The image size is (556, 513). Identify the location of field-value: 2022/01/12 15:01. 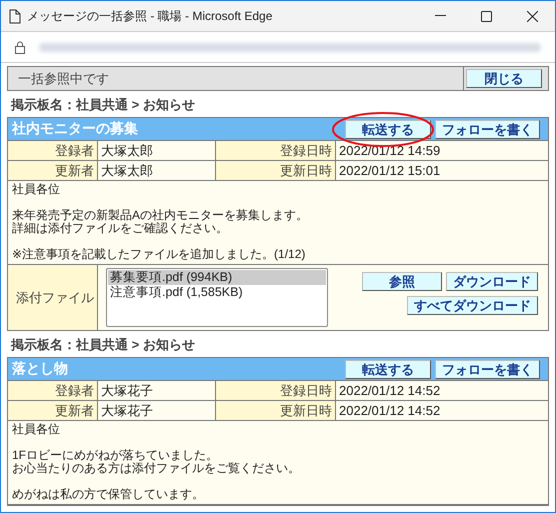
(390, 171).